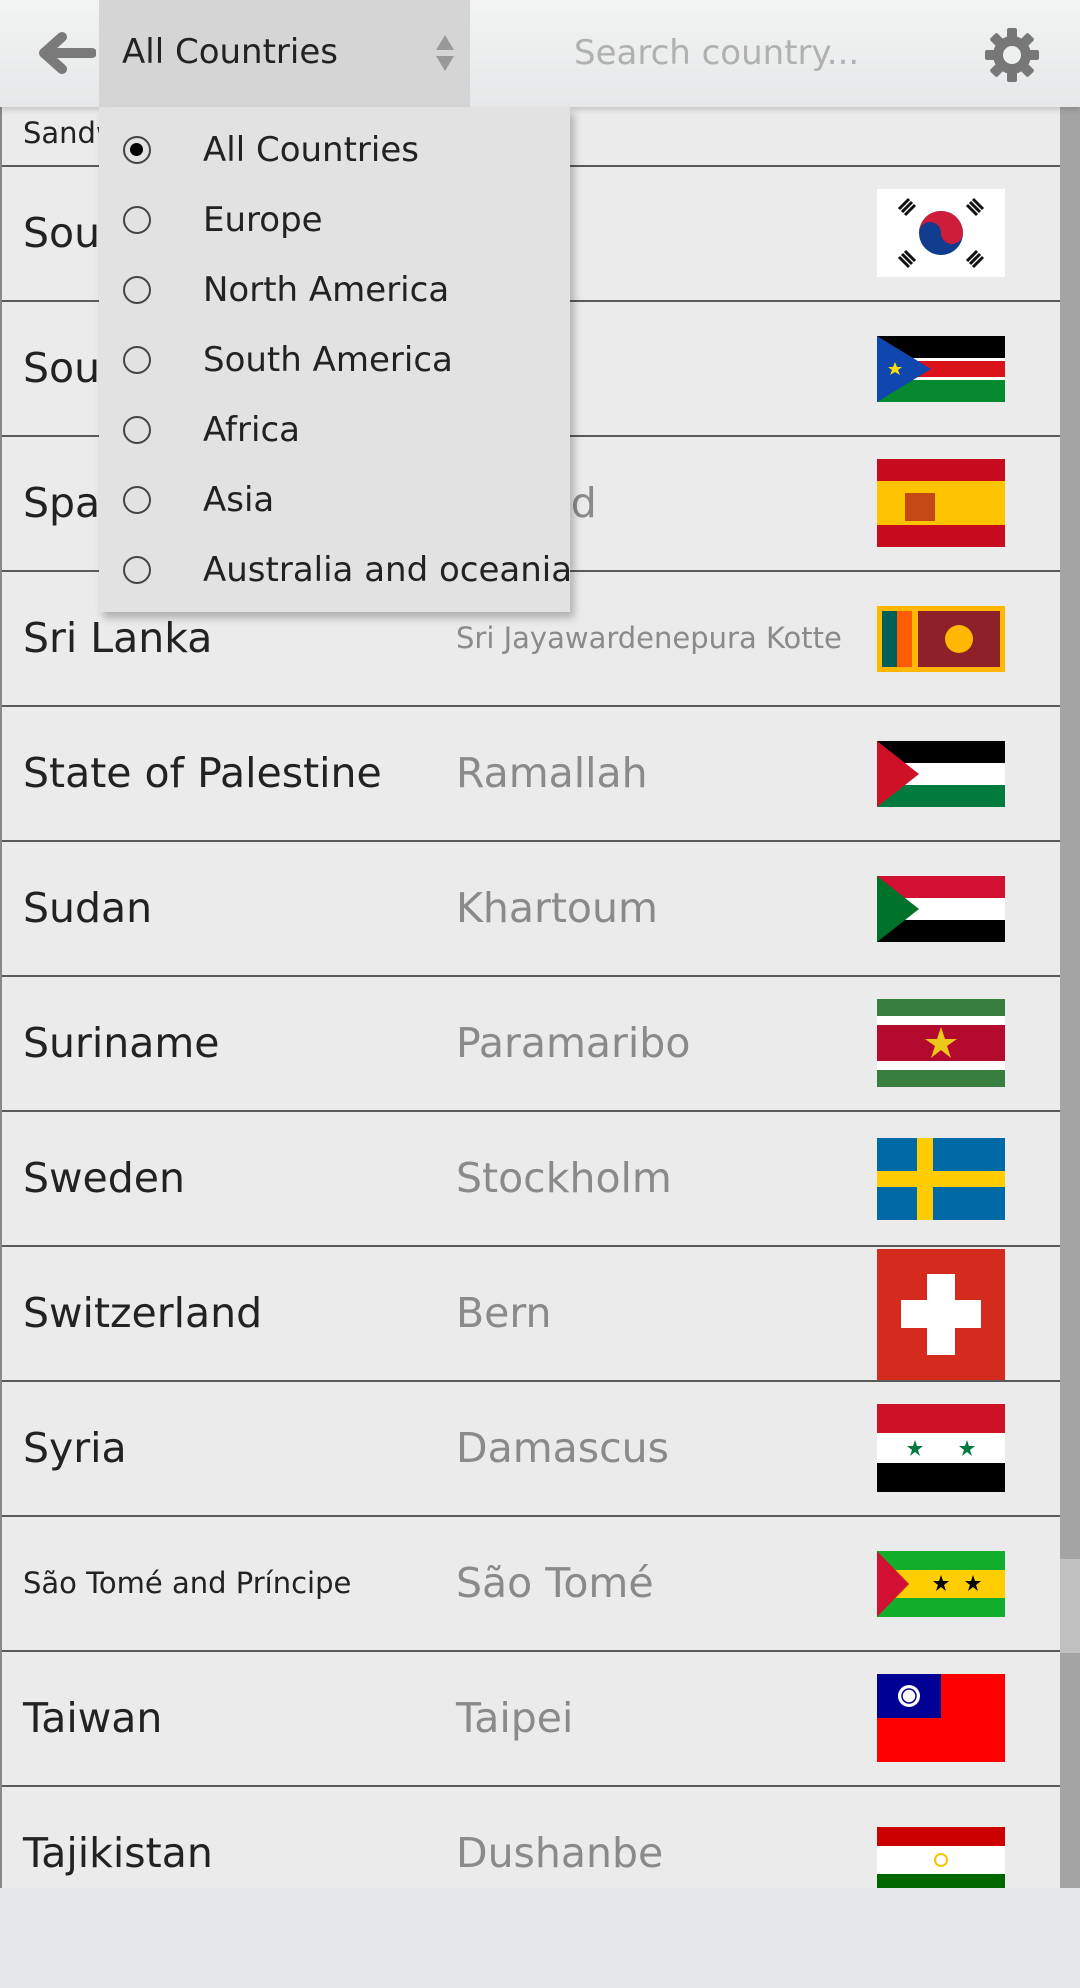 This screenshot has width=1080, height=1988. I want to click on sao-tome-flag-icon, so click(941, 1584).